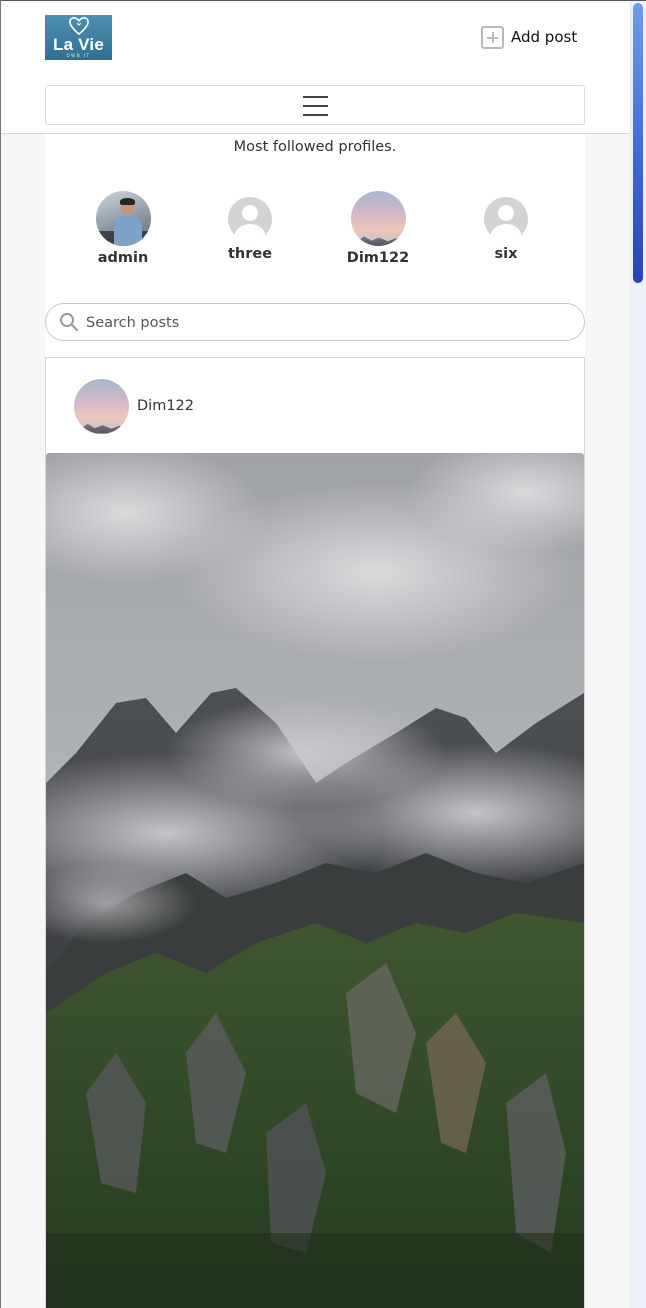 The height and width of the screenshot is (1308, 646). What do you see at coordinates (638, 143) in the screenshot?
I see `scrollbar-thumb` at bounding box center [638, 143].